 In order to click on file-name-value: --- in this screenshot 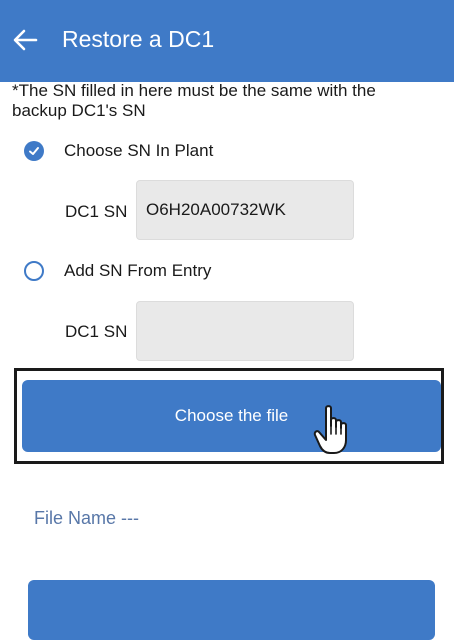, I will do `click(130, 518)`.